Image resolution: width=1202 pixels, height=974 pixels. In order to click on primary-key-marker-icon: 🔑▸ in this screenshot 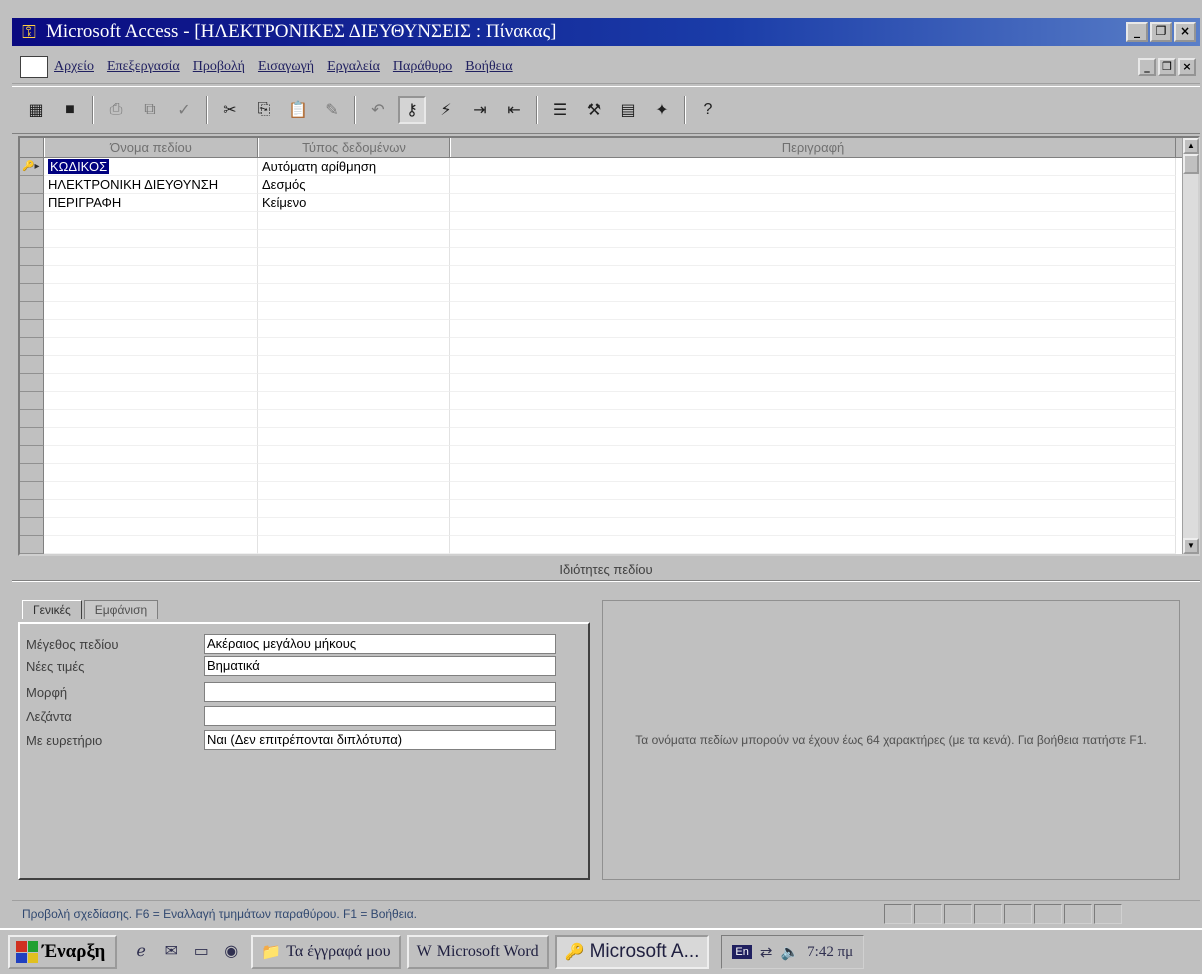, I will do `click(32, 167)`.